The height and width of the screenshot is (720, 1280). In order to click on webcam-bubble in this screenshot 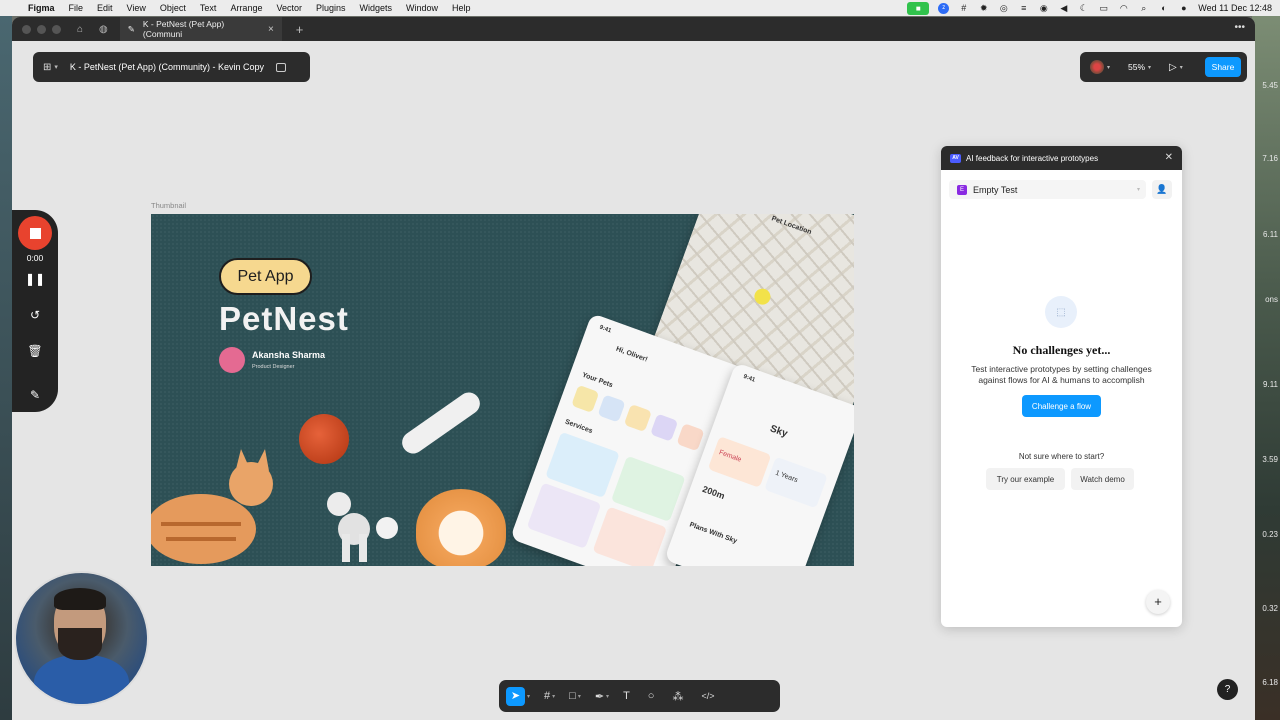, I will do `click(81, 638)`.